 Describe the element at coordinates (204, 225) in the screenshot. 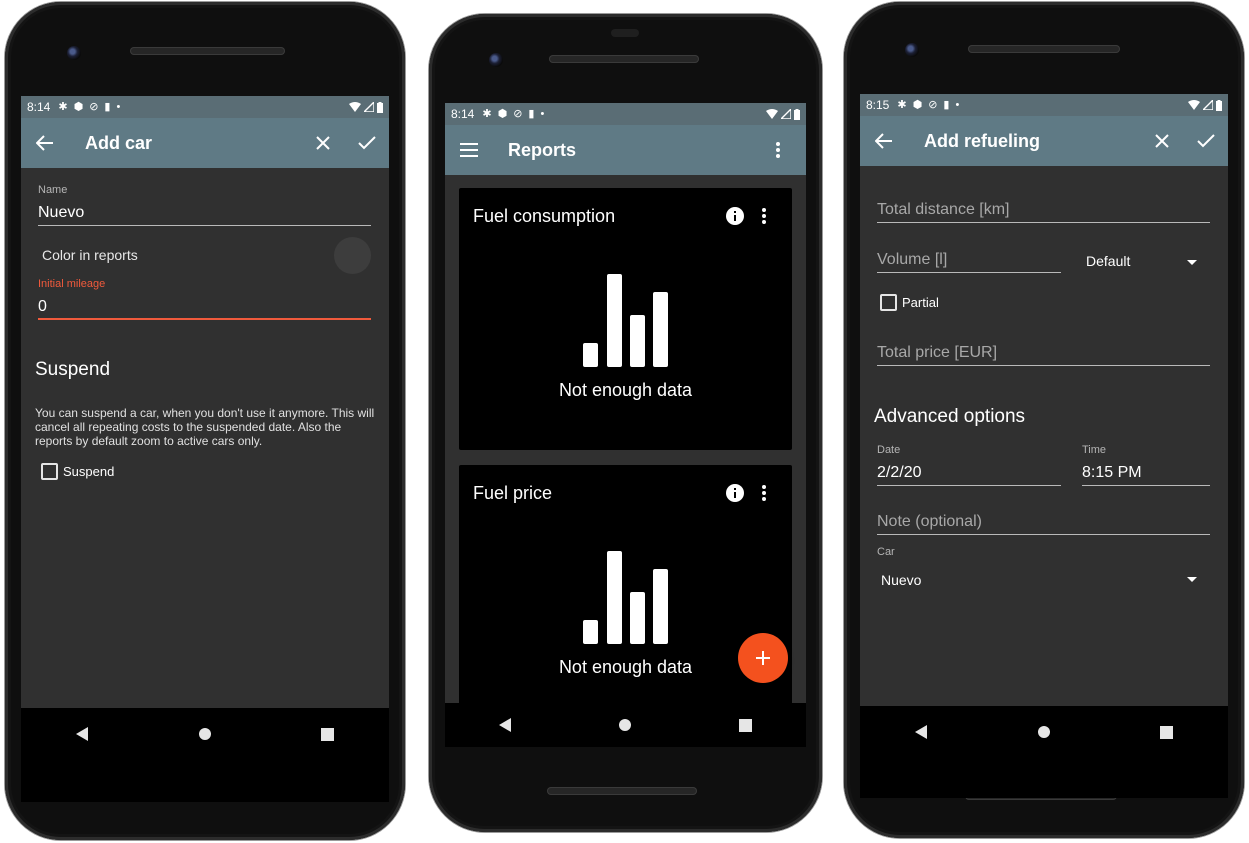

I see `name-underline` at that location.